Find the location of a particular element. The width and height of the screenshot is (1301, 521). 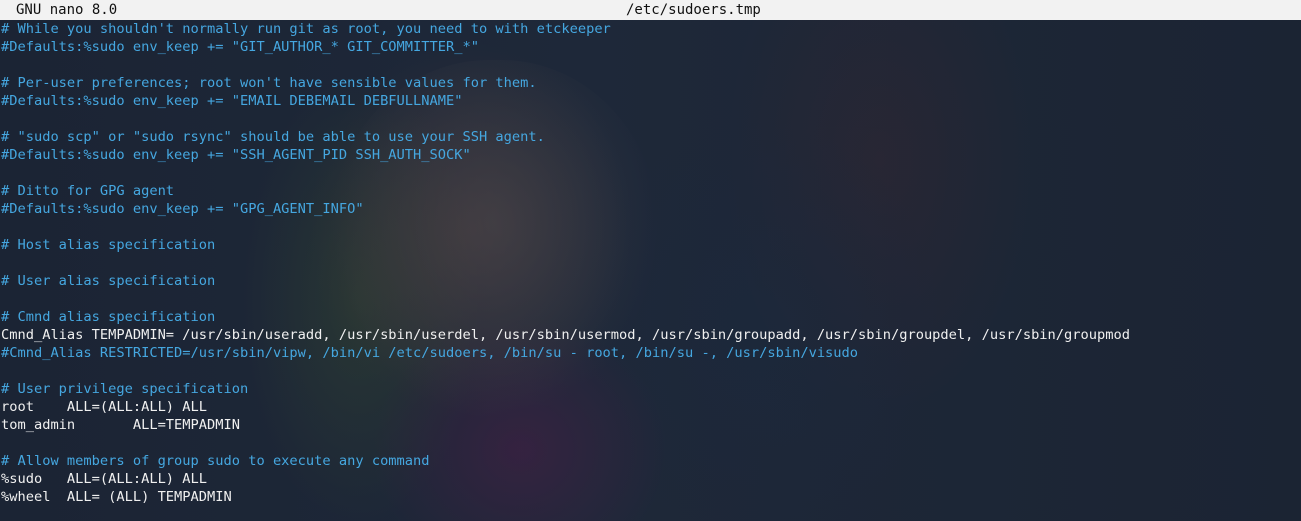

comment-line: # User privilege specification is located at coordinates (650, 389).